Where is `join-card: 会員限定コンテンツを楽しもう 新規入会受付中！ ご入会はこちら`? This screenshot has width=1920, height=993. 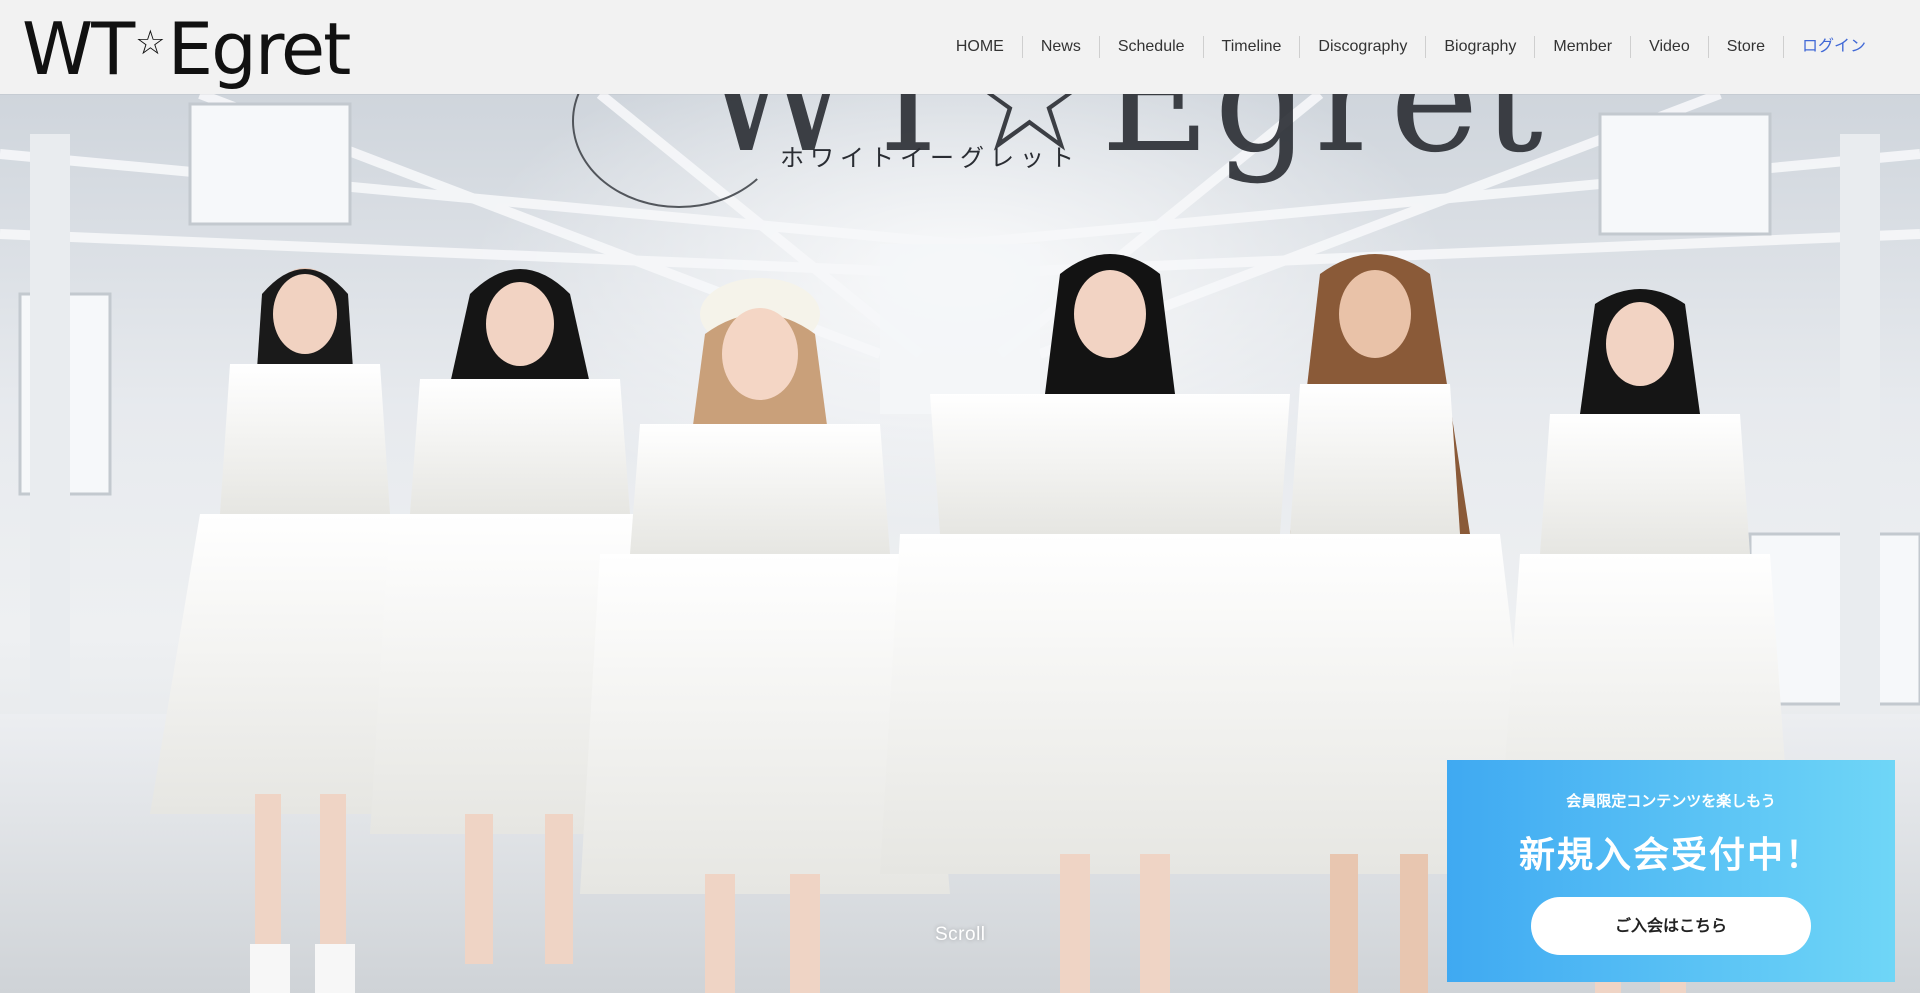 join-card: 会員限定コンテンツを楽しもう 新規入会受付中！ ご入会はこちら is located at coordinates (1671, 871).